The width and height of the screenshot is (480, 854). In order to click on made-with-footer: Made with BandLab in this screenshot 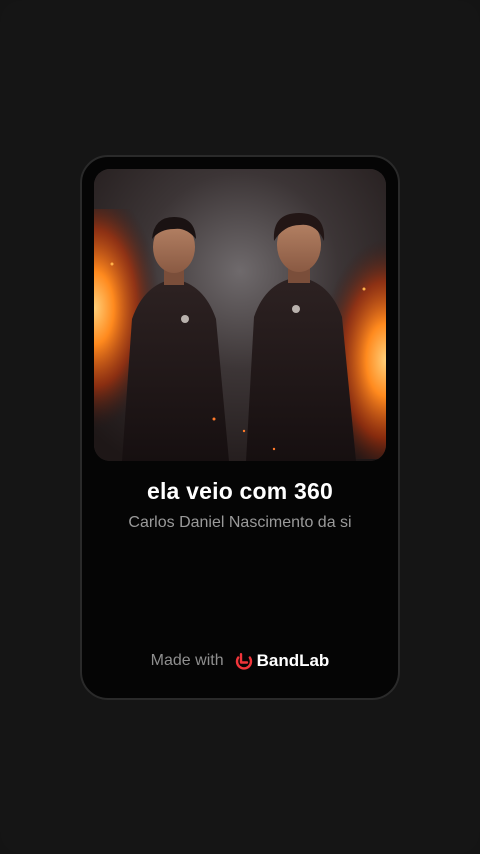, I will do `click(240, 661)`.